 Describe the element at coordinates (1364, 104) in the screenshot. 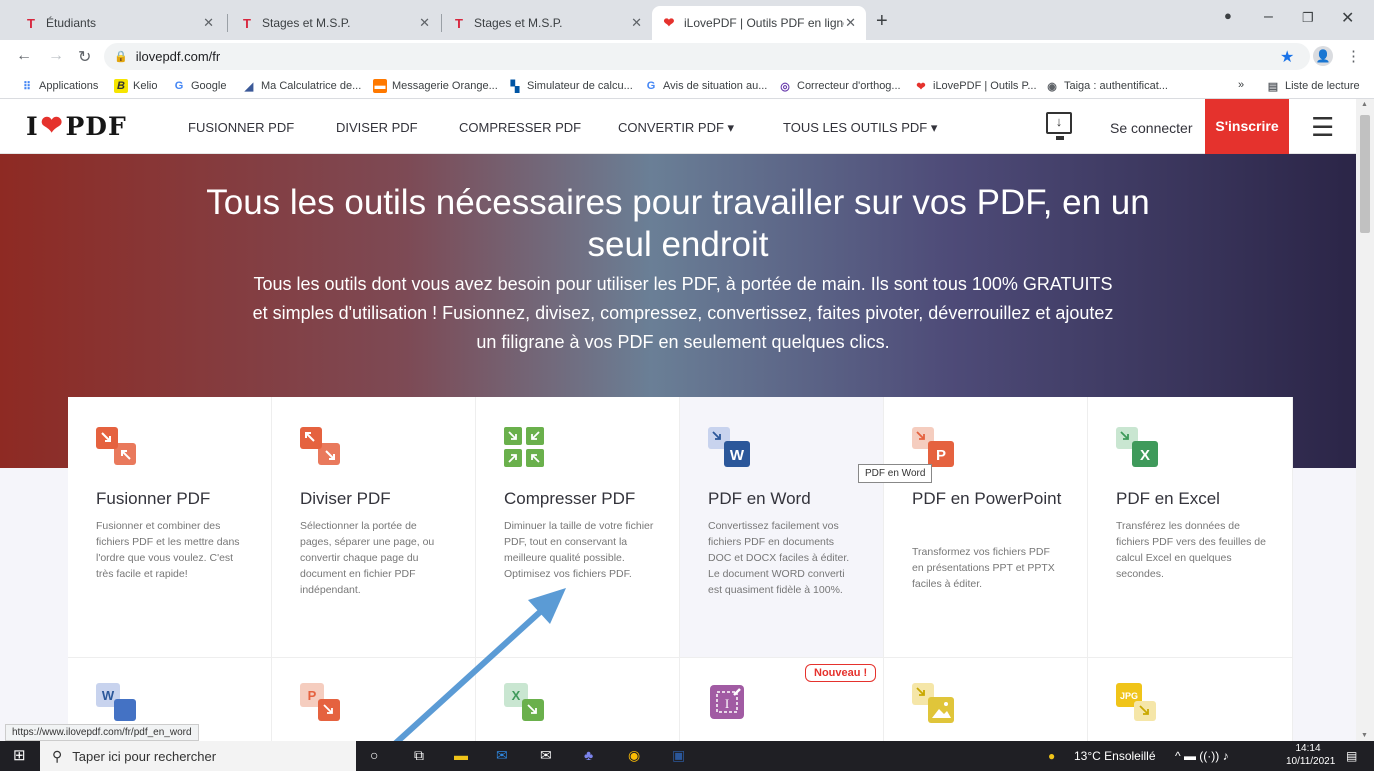

I see `scroll-up-icon: ▲` at that location.